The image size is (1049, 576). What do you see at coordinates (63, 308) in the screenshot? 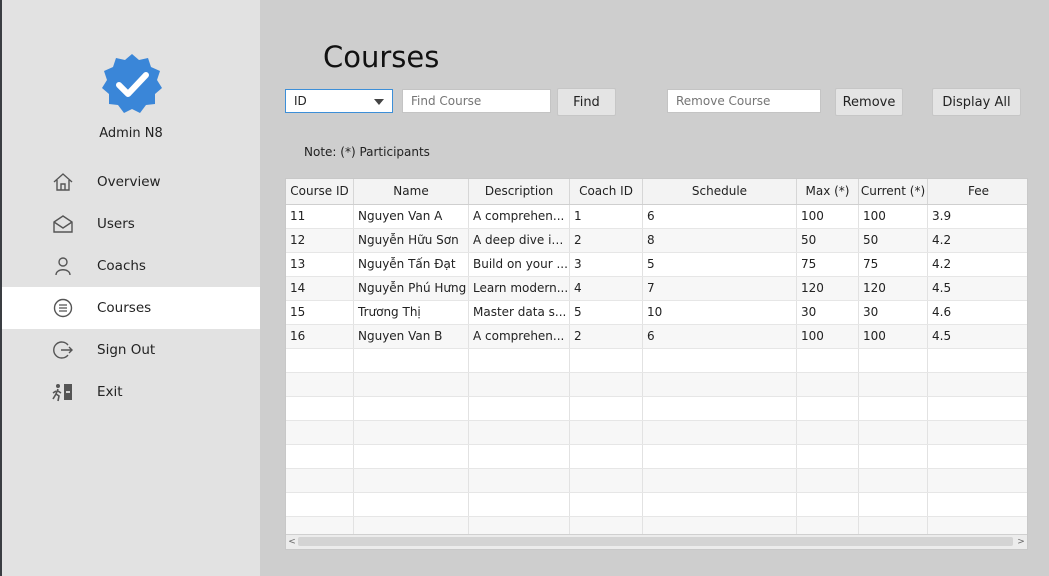
I see `list-circle-icon` at bounding box center [63, 308].